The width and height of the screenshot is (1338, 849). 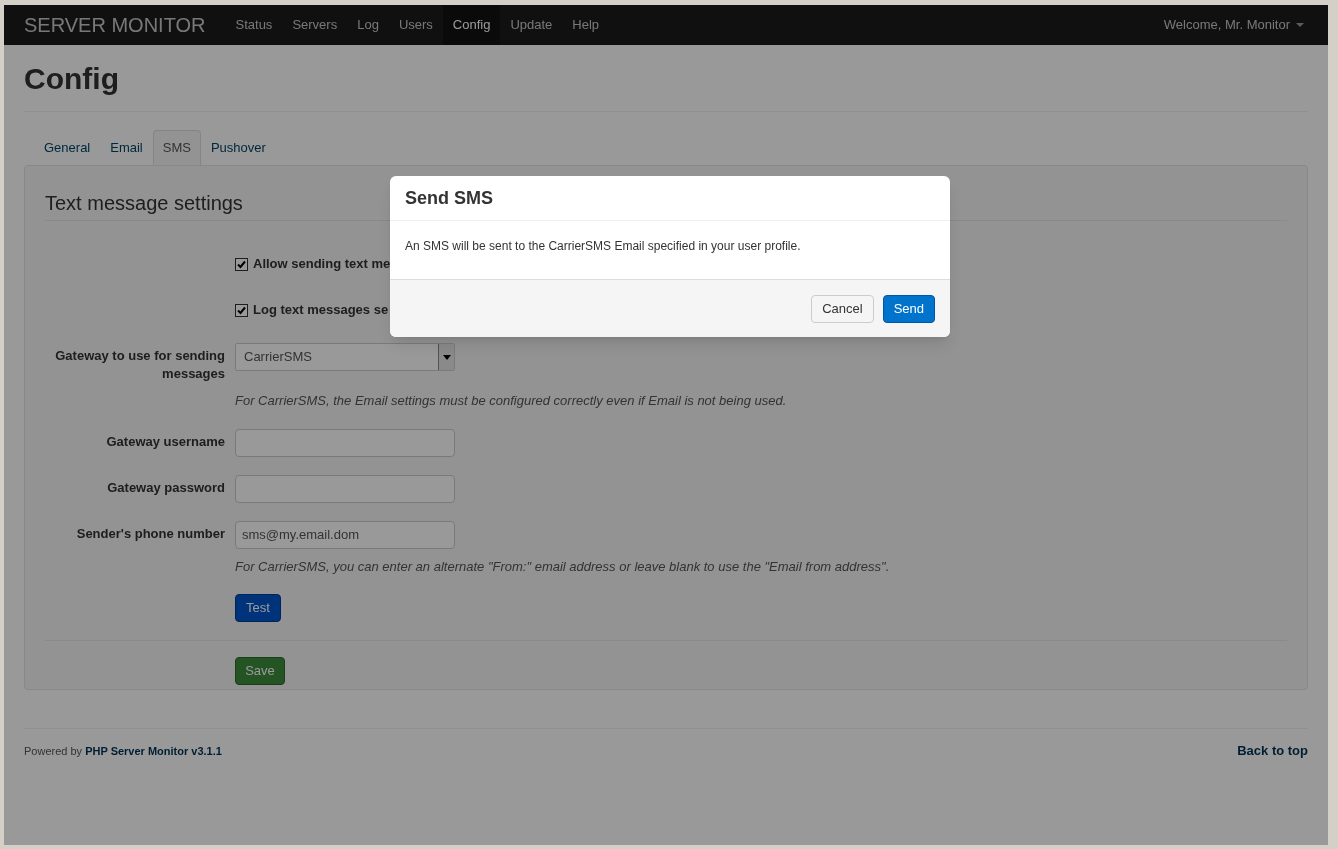 What do you see at coordinates (139, 365) in the screenshot?
I see `field-label: Gateway to use for sending messages` at bounding box center [139, 365].